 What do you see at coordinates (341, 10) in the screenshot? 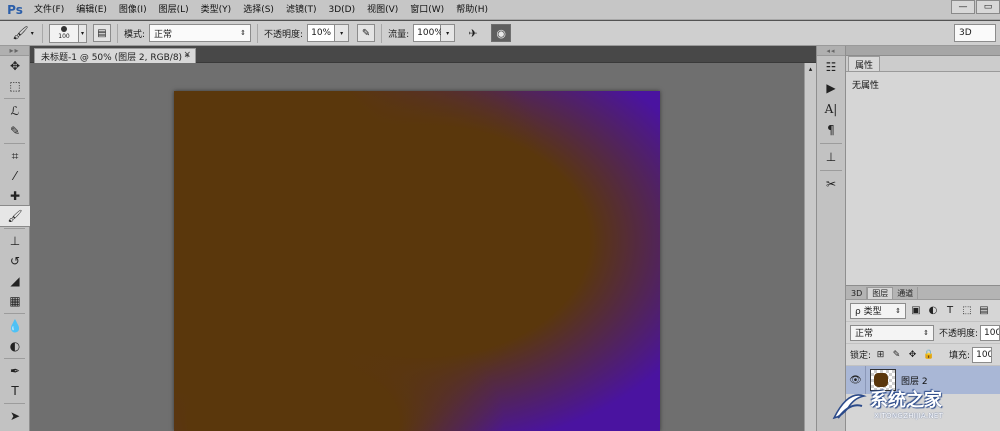
I see `menu-item-3d: 3D(D)` at bounding box center [341, 10].